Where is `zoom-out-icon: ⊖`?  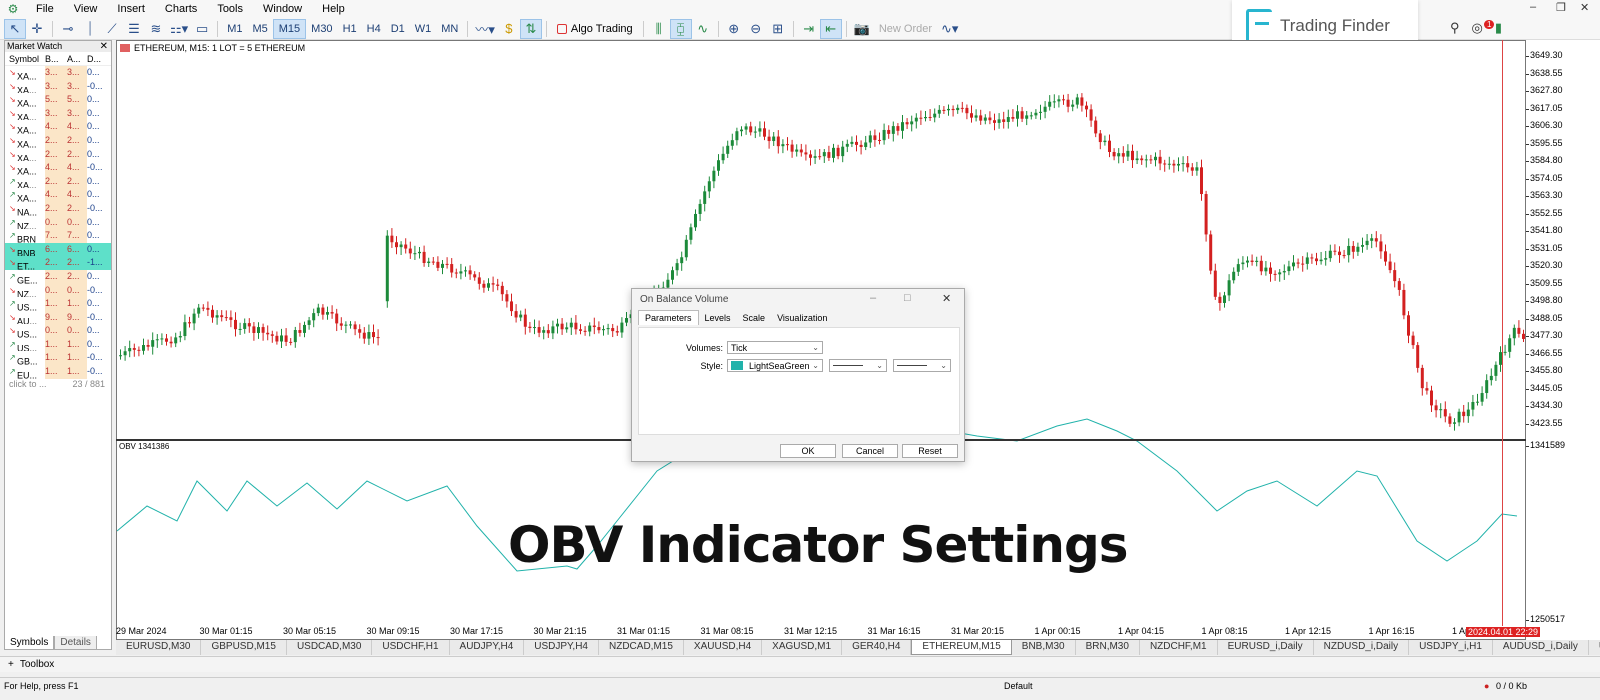
zoom-out-icon: ⊖ is located at coordinates (756, 29).